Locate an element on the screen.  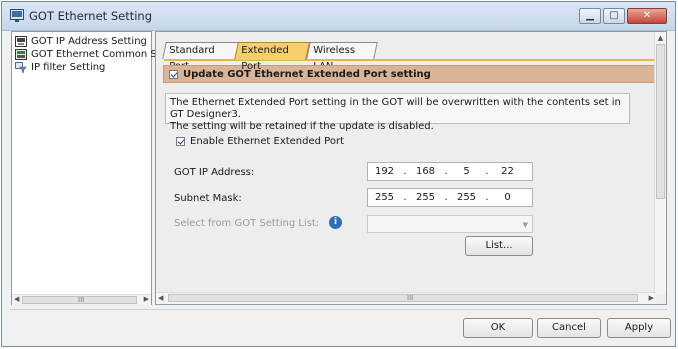
subnet-mask-label: Subnet Mask: is located at coordinates (208, 198).